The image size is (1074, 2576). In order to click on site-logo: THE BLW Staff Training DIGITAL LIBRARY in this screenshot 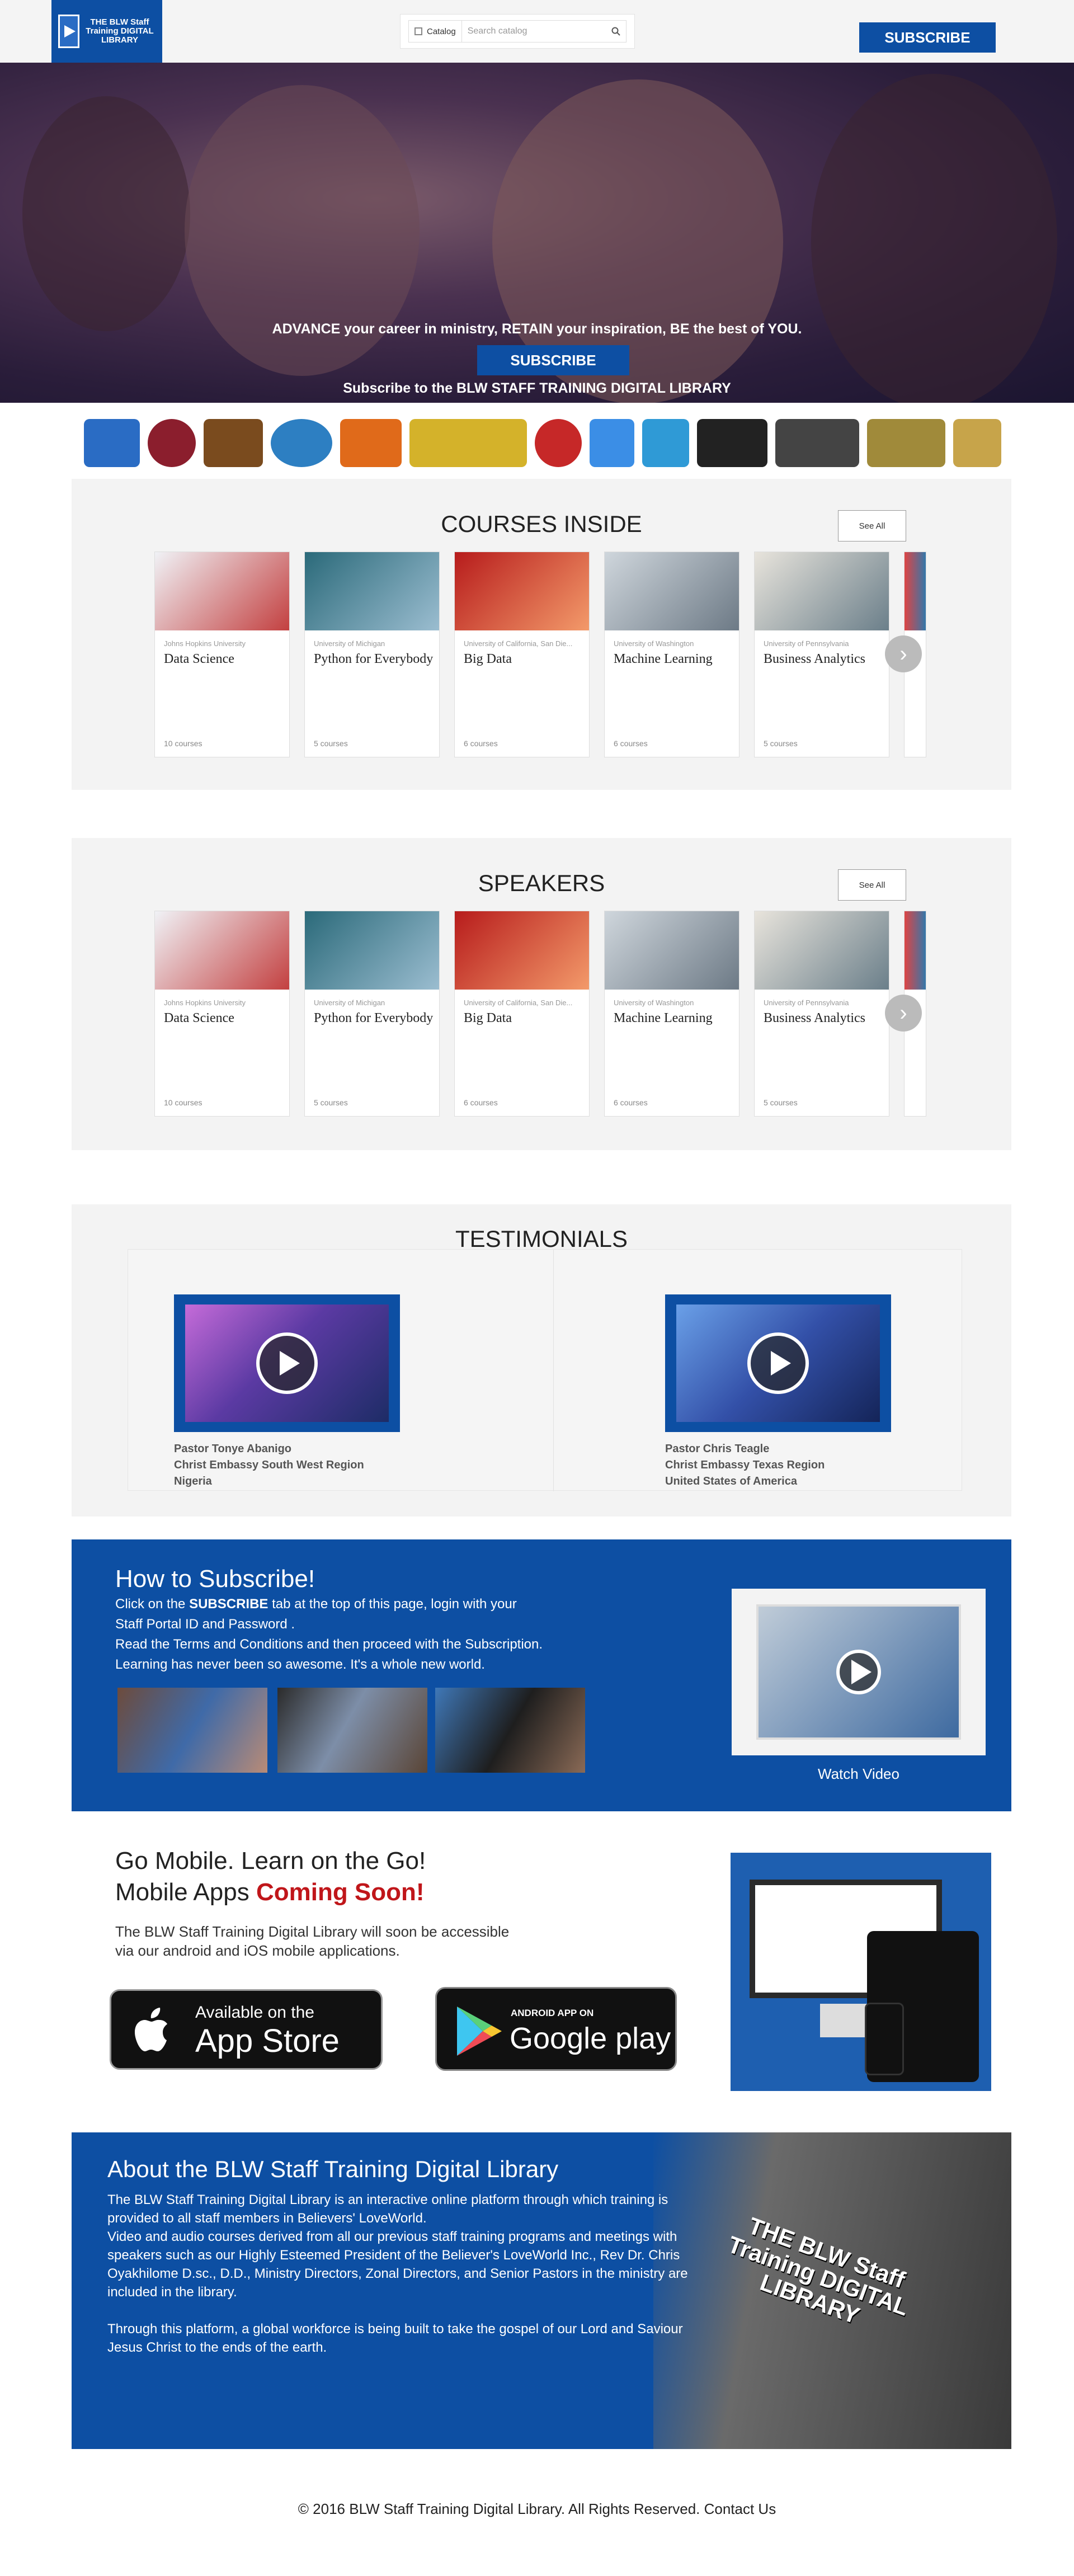, I will do `click(106, 31)`.